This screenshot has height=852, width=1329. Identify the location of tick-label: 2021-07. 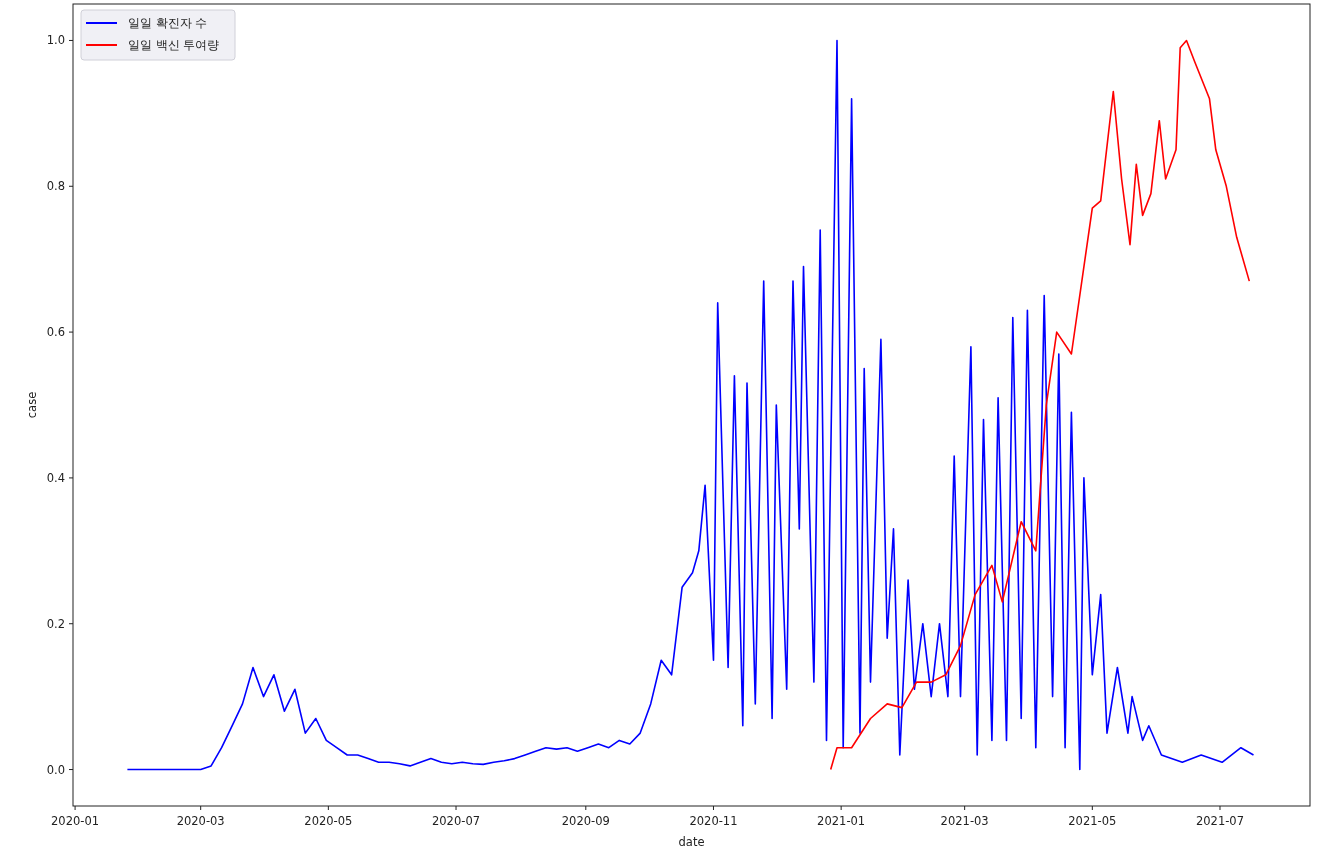
(1220, 821).